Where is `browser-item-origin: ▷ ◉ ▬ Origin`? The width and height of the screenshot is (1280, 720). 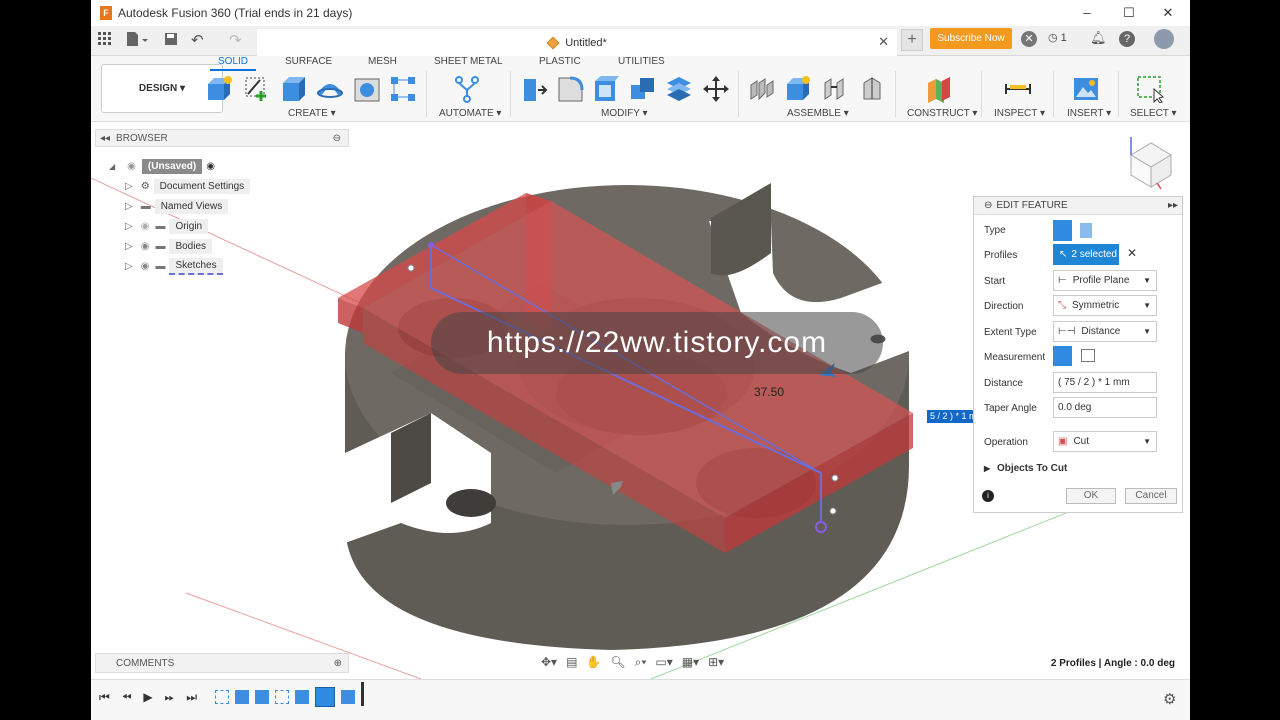 browser-item-origin: ▷ ◉ ▬ Origin is located at coordinates (167, 226).